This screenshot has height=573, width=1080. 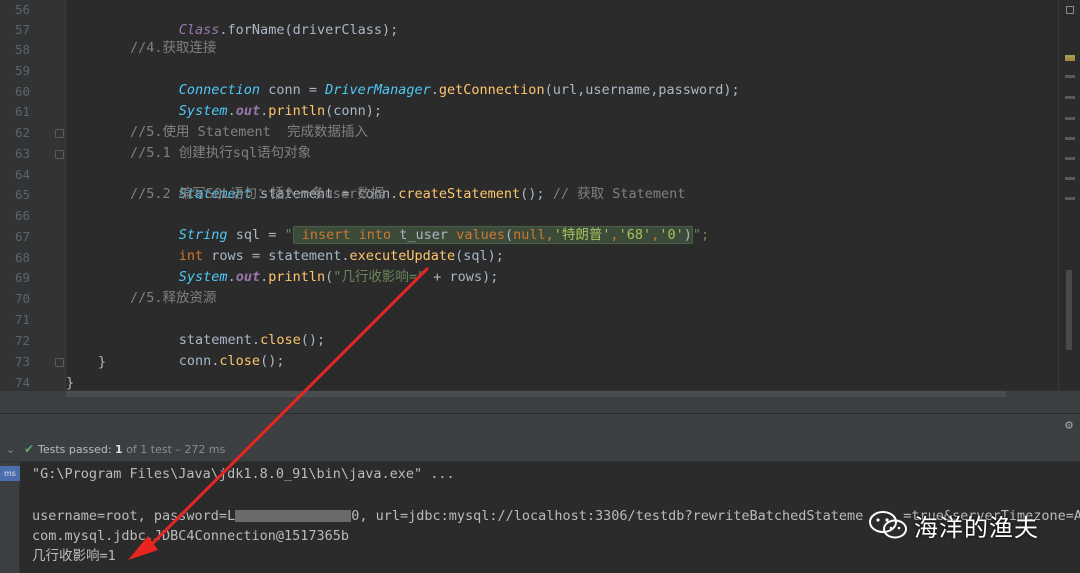 What do you see at coordinates (22, 215) in the screenshot?
I see `line-number: 66` at bounding box center [22, 215].